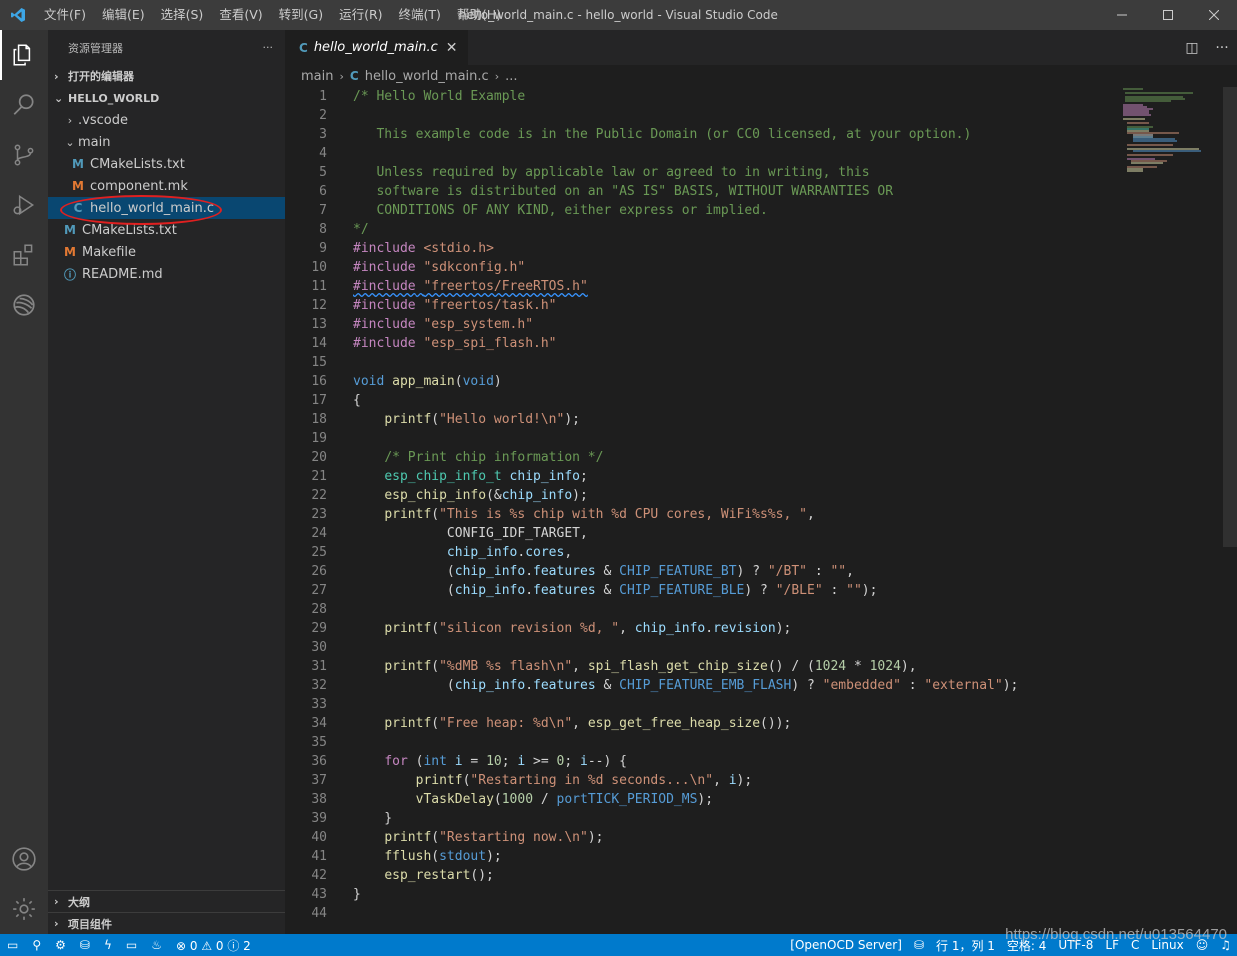  What do you see at coordinates (319, 362) in the screenshot?
I see `line-number: 15` at bounding box center [319, 362].